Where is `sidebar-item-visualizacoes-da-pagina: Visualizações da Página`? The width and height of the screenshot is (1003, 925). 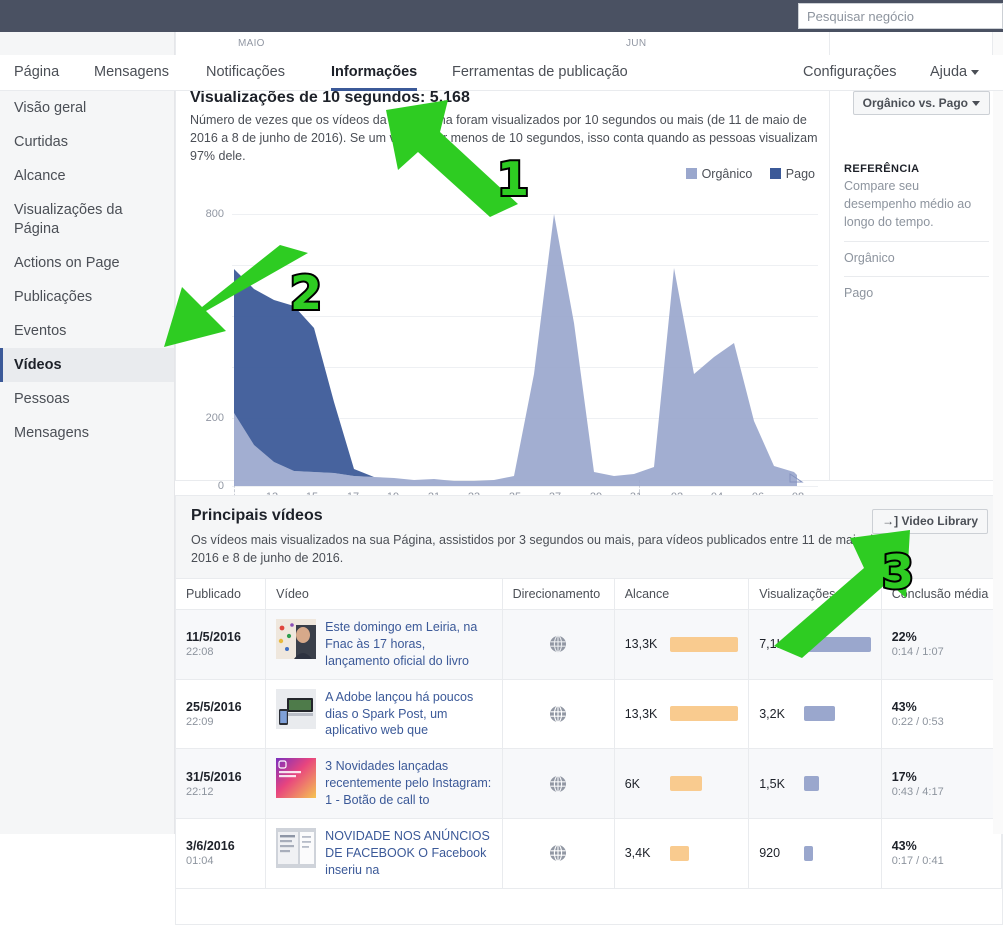
sidebar-item-visualizacoes-da-pagina: Visualizações da Página is located at coordinates (87, 219).